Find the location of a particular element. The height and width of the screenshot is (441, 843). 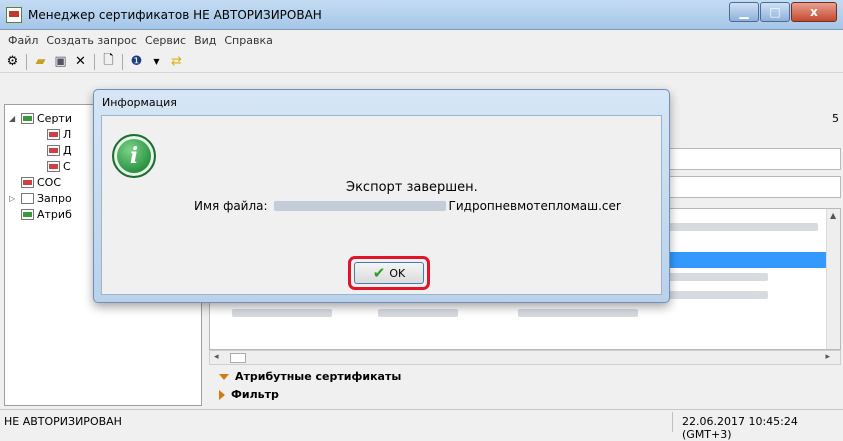

crl-icon is located at coordinates (27, 182).